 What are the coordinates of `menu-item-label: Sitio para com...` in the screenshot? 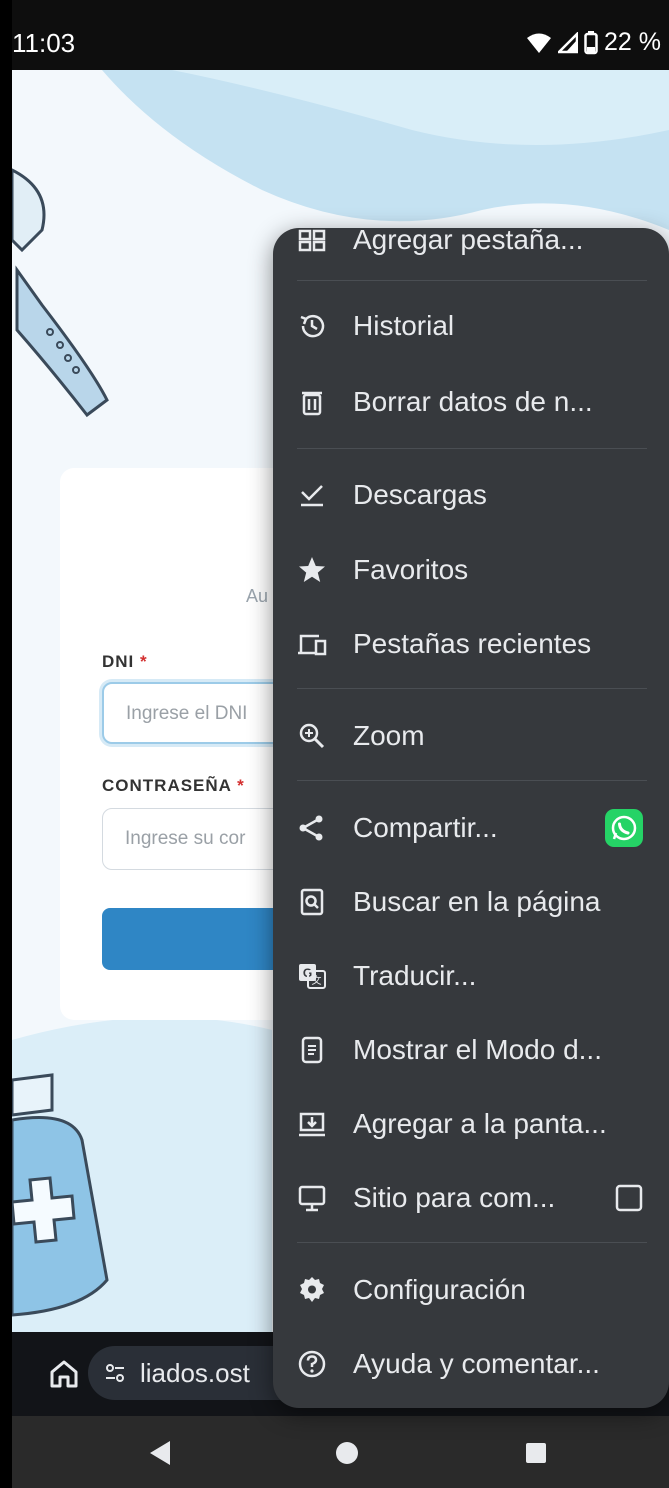 It's located at (454, 1197).